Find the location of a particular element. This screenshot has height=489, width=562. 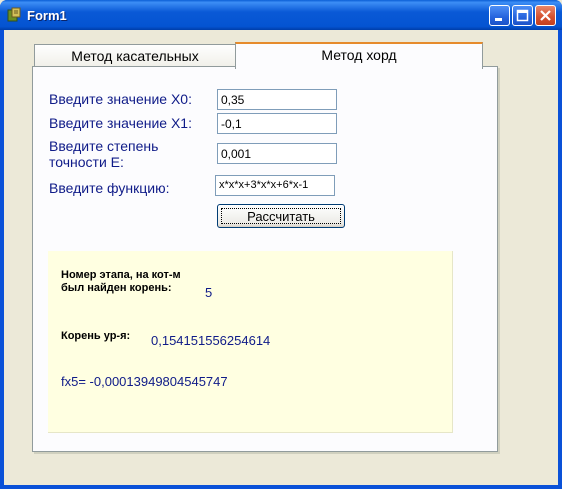

maximize-icon is located at coordinates (522, 15).